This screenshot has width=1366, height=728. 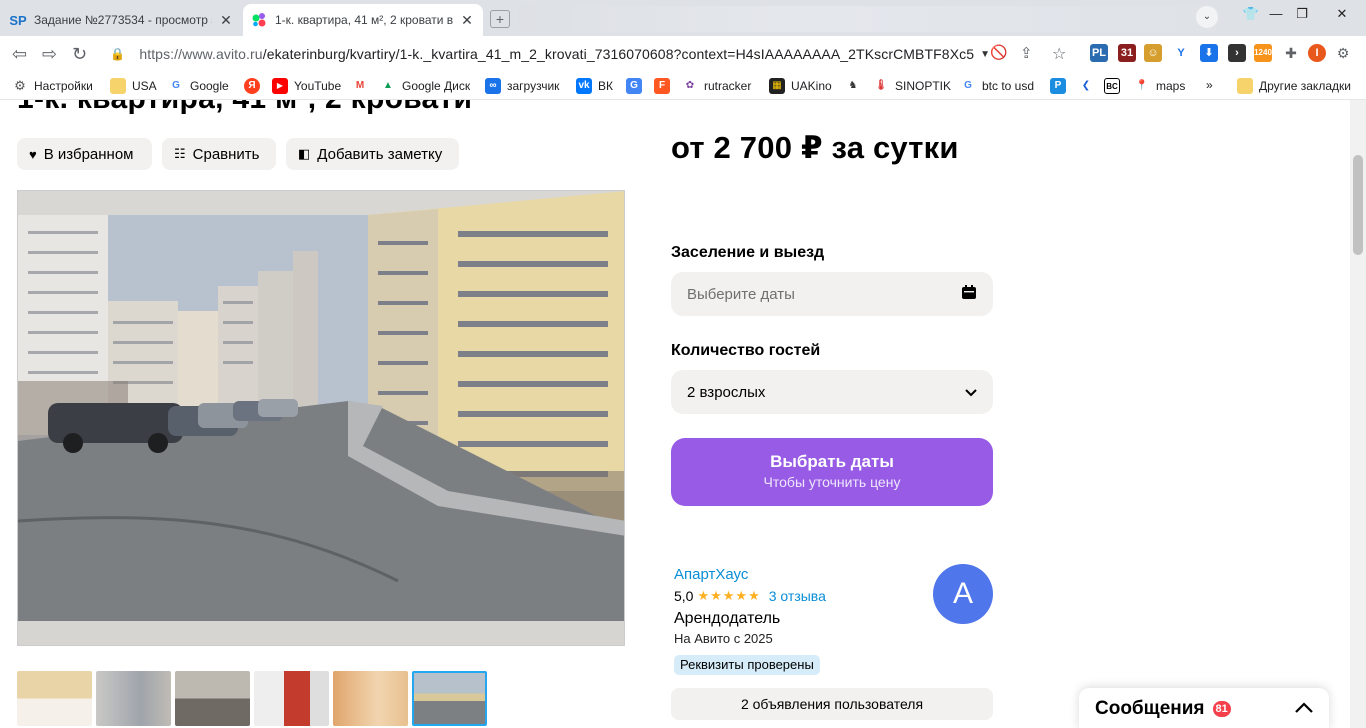 I want to click on bookmark-bc: BC, so click(x=1115, y=86).